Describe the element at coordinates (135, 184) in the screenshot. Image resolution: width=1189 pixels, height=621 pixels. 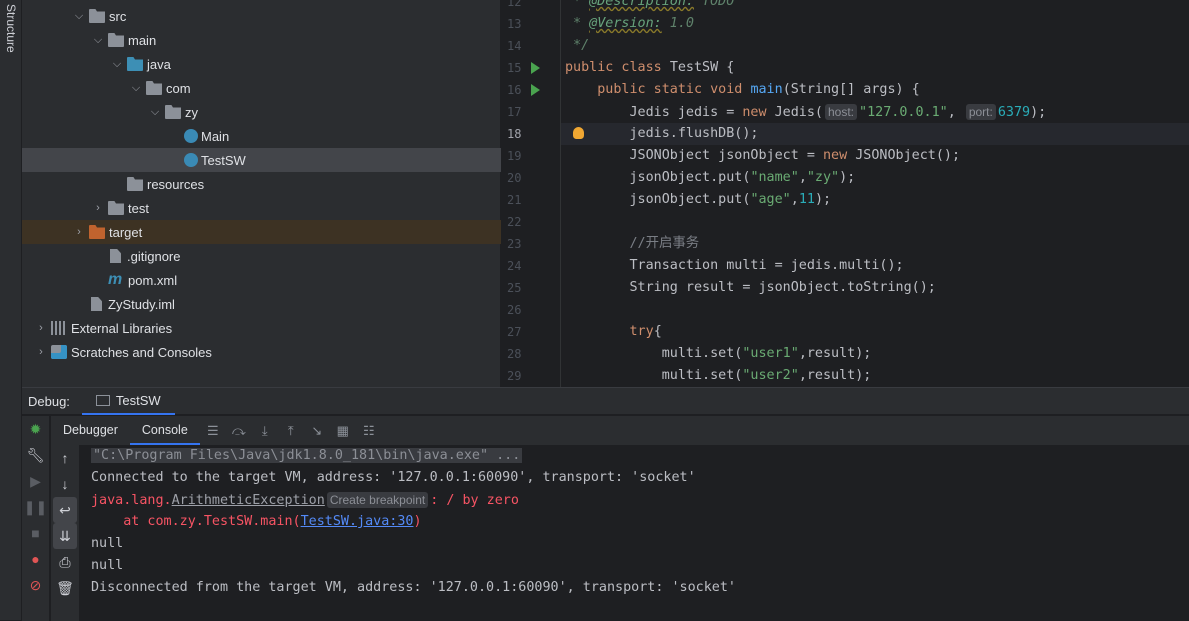
I see `resources-folder-icon` at that location.